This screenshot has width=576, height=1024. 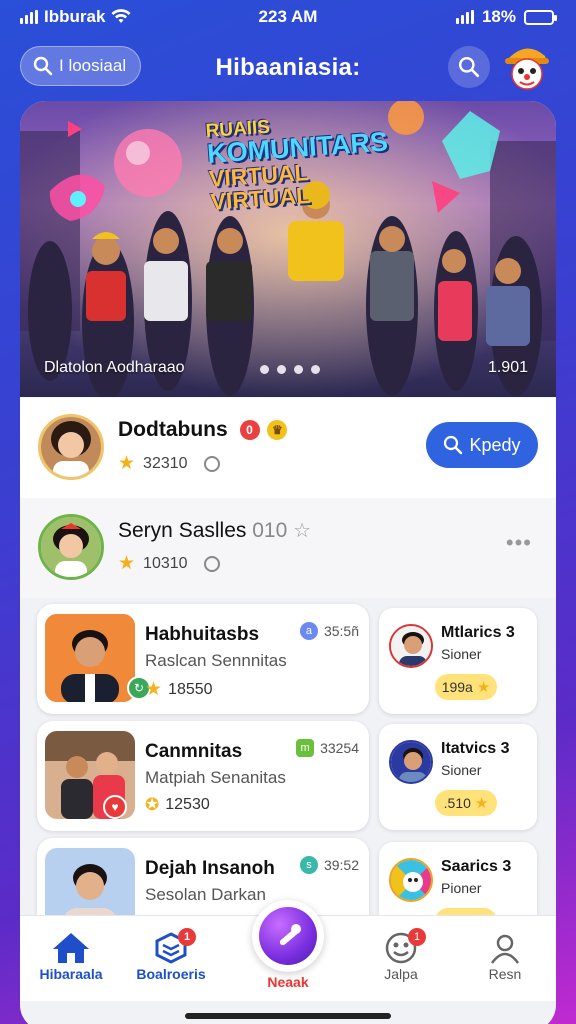 I want to click on profile-icon, so click(x=505, y=949).